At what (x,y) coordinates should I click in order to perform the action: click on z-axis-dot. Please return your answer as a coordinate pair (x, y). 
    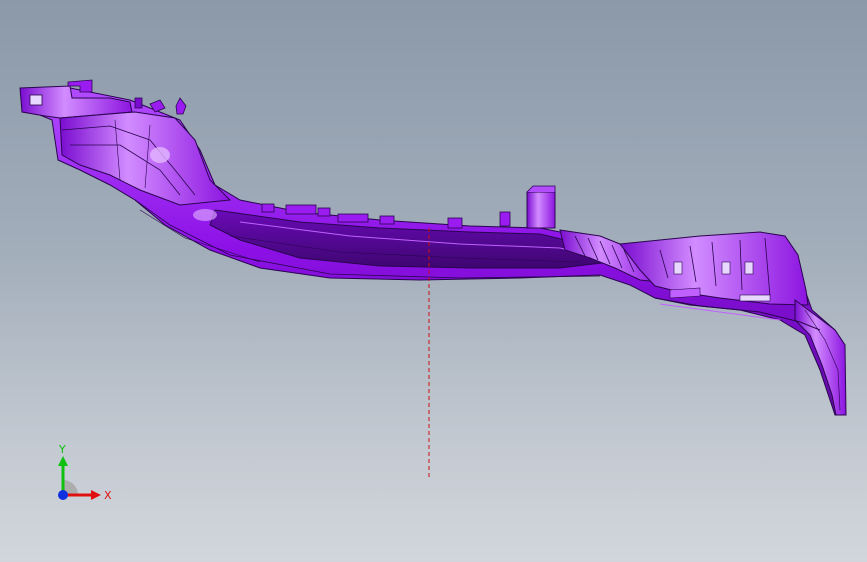
    Looking at the image, I should click on (63, 495).